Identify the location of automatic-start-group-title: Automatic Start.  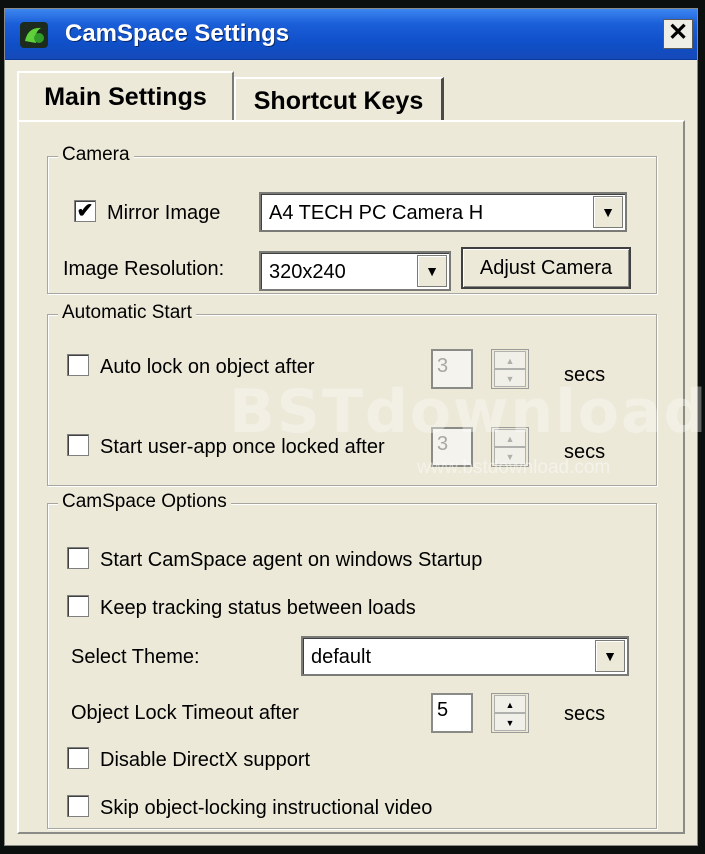
(127, 313).